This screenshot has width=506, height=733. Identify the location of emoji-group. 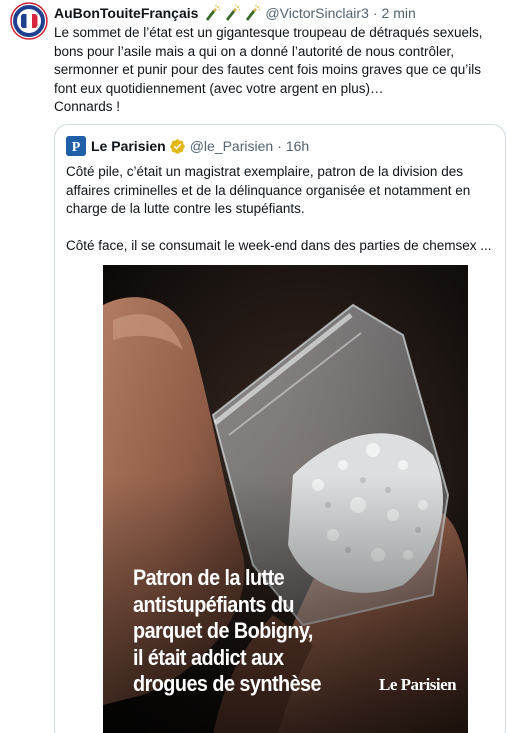
(232, 13).